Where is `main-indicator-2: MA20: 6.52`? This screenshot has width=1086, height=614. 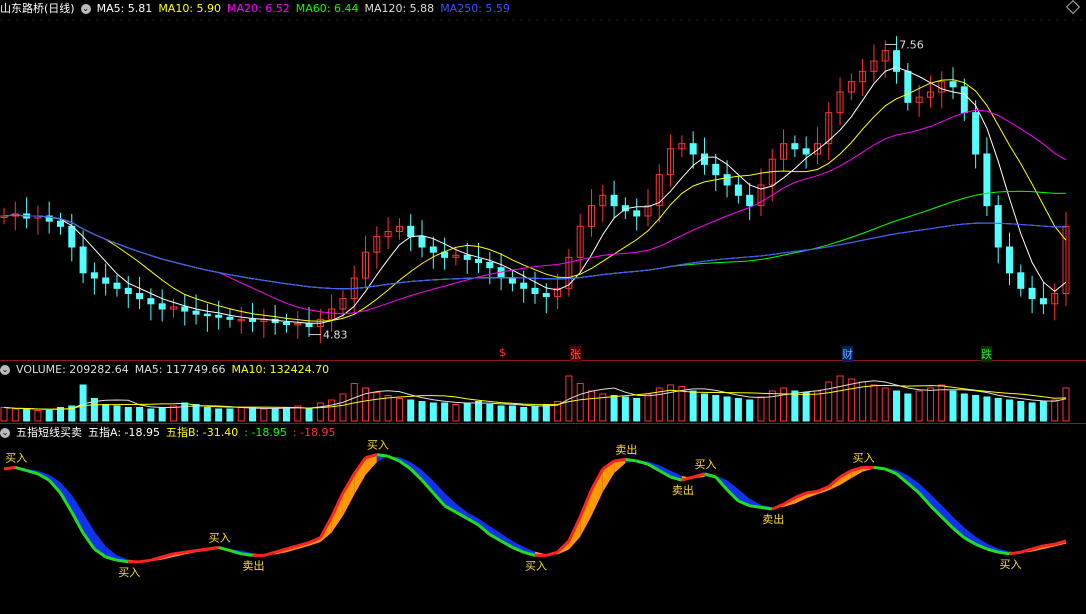
main-indicator-2: MA20: 6.52 is located at coordinates (258, 8).